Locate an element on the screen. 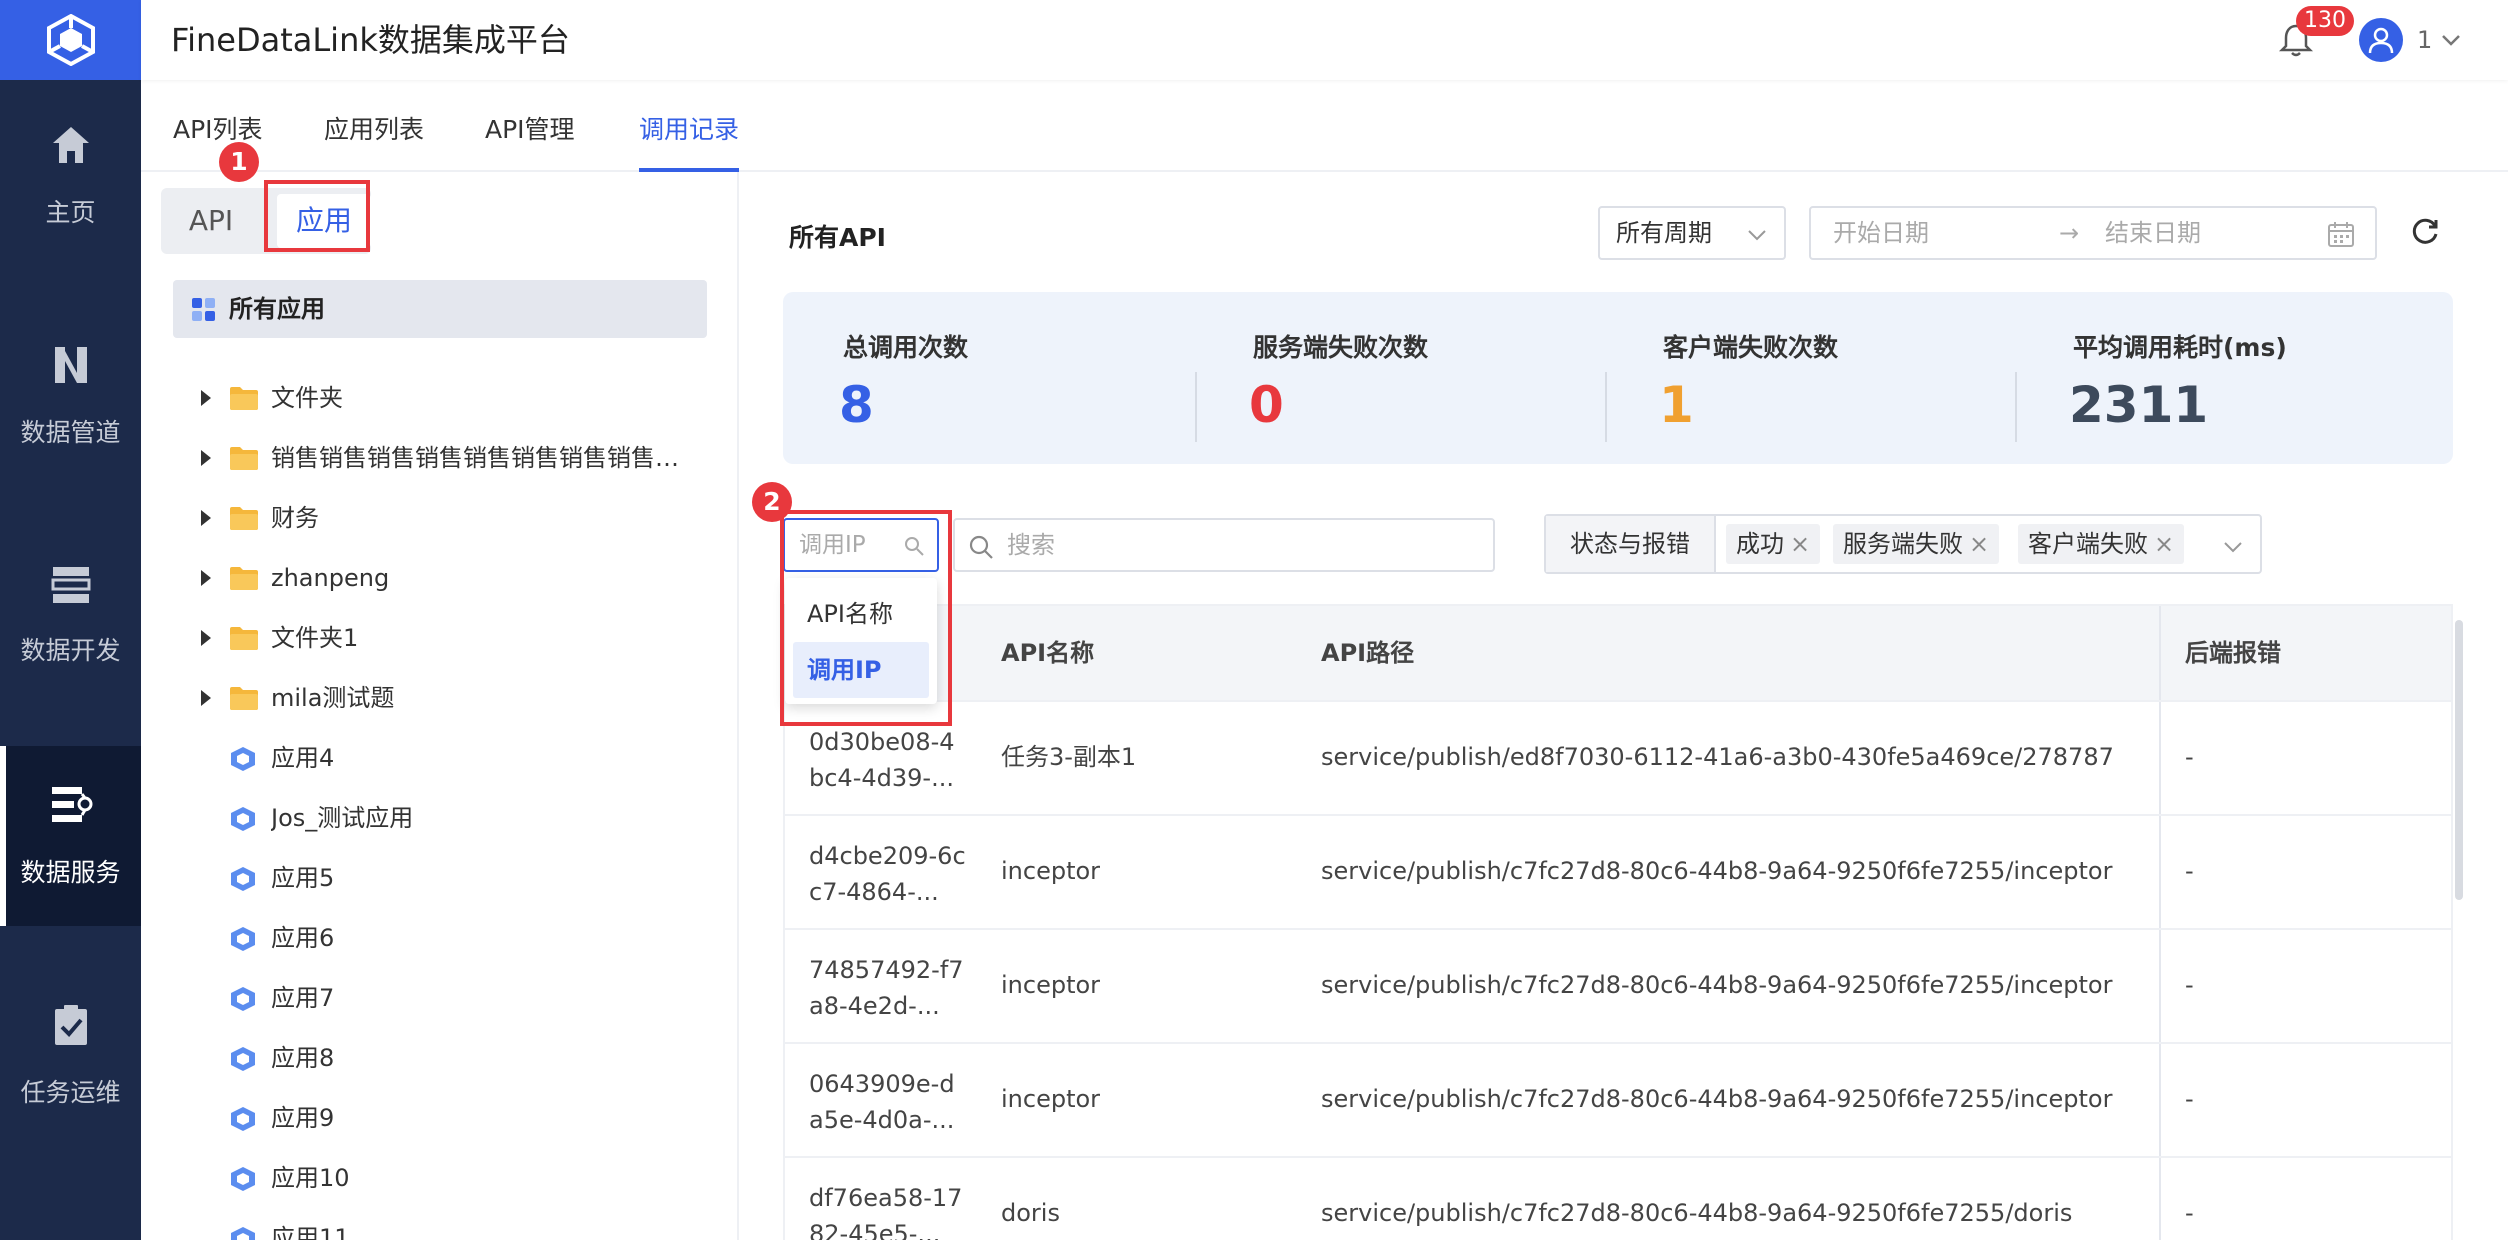 This screenshot has height=1240, width=2508. stat-value: 8 is located at coordinates (856, 405).